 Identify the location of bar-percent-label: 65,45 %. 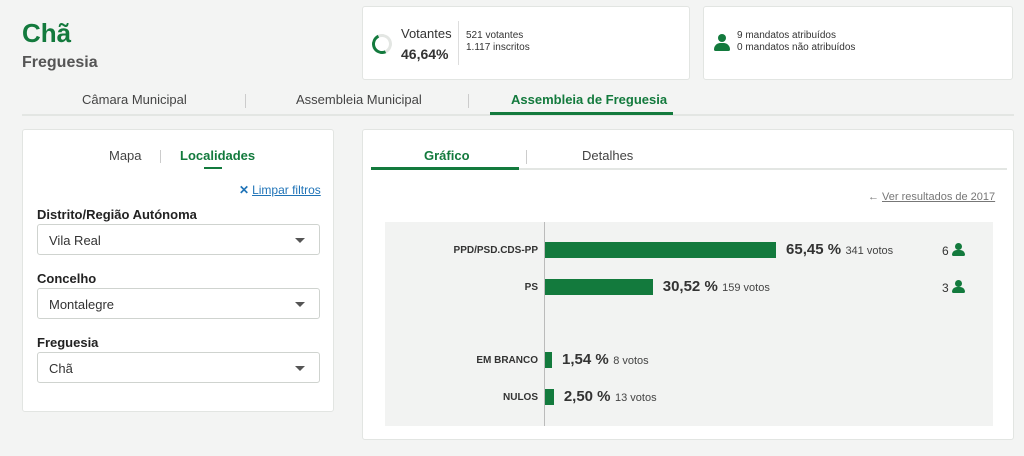
(814, 249).